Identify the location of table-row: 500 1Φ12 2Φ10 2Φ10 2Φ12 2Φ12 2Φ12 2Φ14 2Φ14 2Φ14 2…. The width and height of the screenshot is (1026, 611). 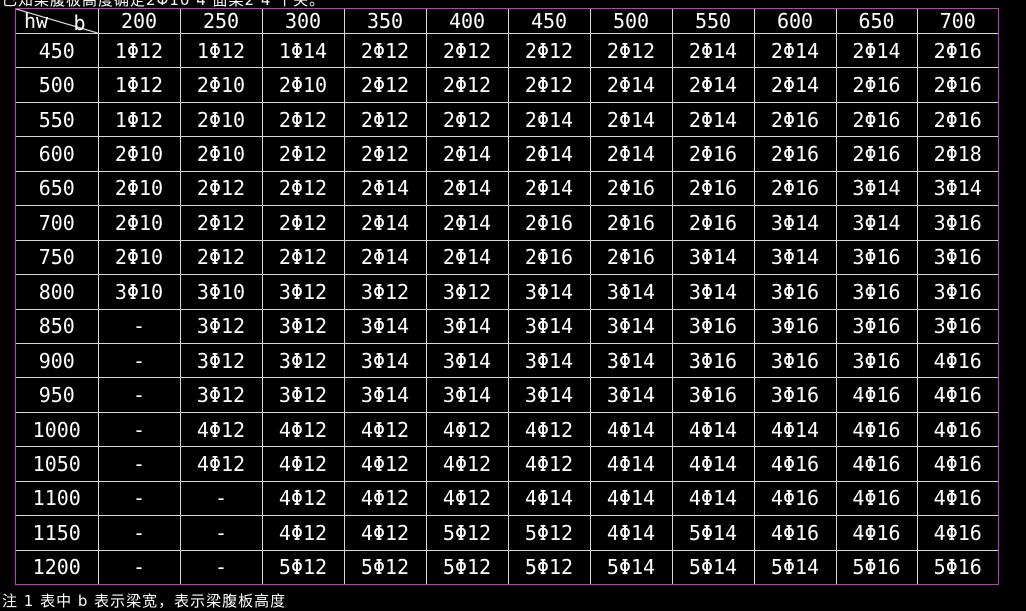
(507, 85).